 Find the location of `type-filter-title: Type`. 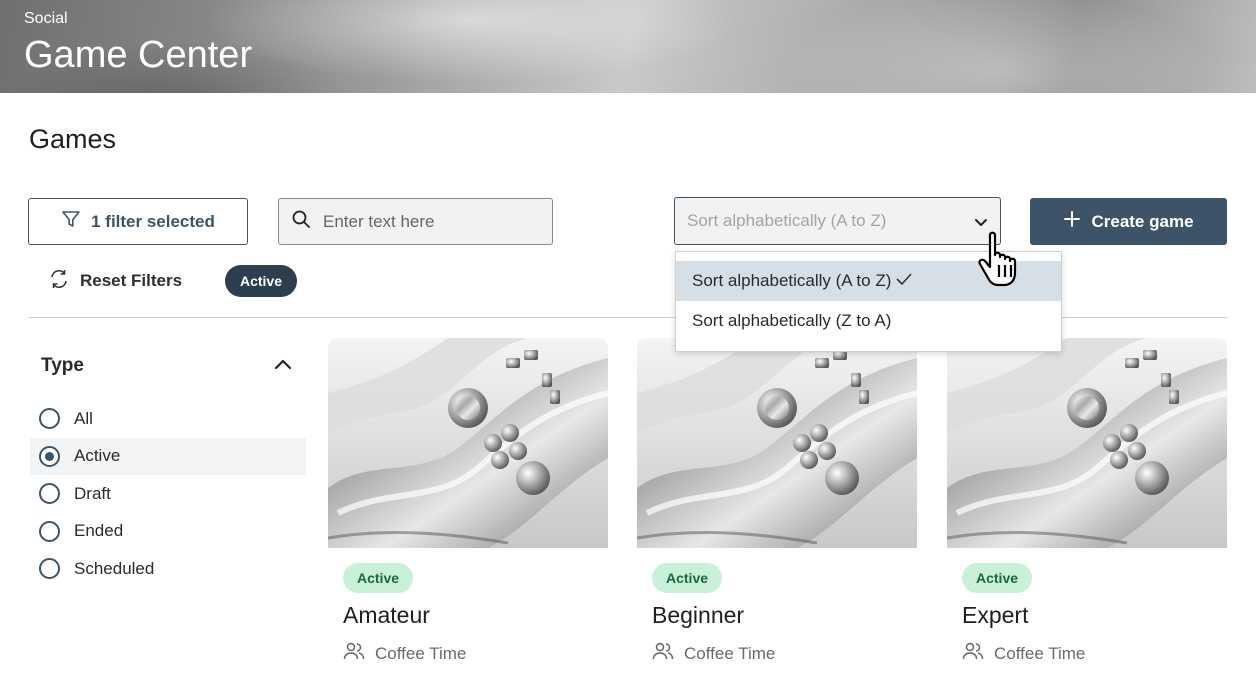

type-filter-title: Type is located at coordinates (62, 365).